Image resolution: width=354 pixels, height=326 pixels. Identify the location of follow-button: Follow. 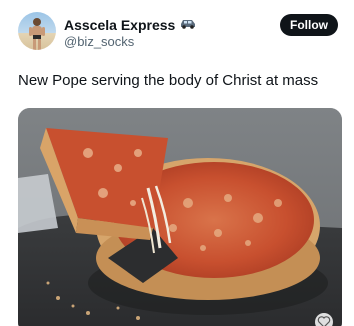
(309, 25).